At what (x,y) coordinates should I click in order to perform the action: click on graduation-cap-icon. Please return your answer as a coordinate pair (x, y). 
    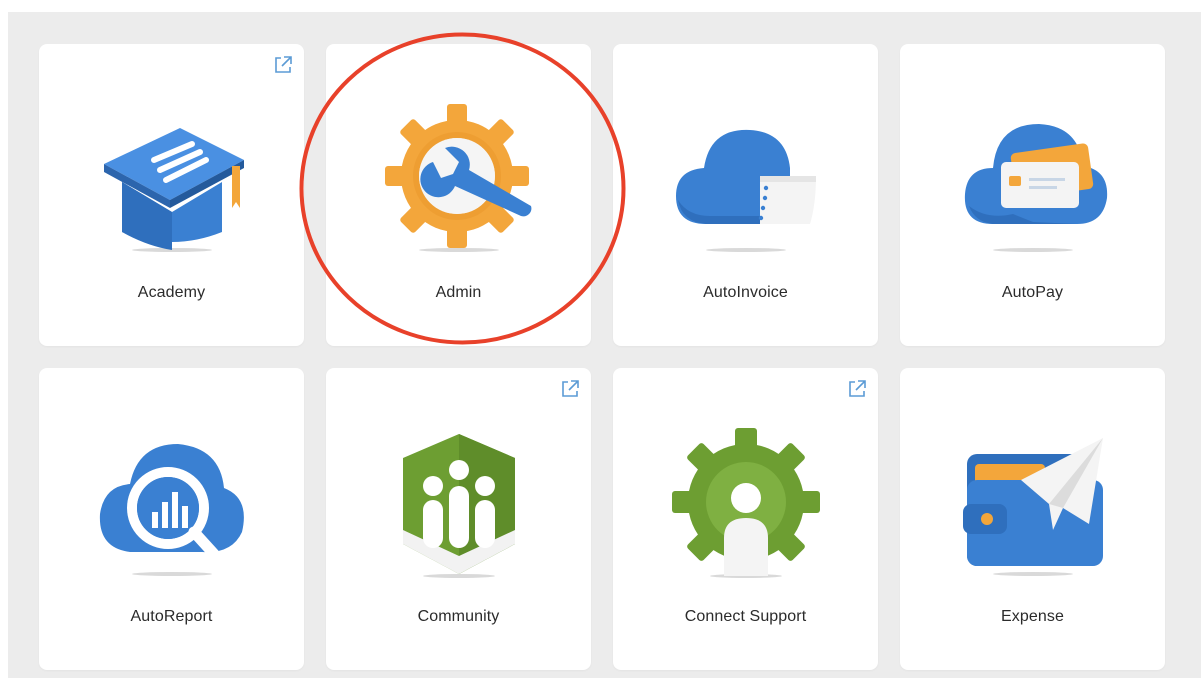
    Looking at the image, I should click on (173, 190).